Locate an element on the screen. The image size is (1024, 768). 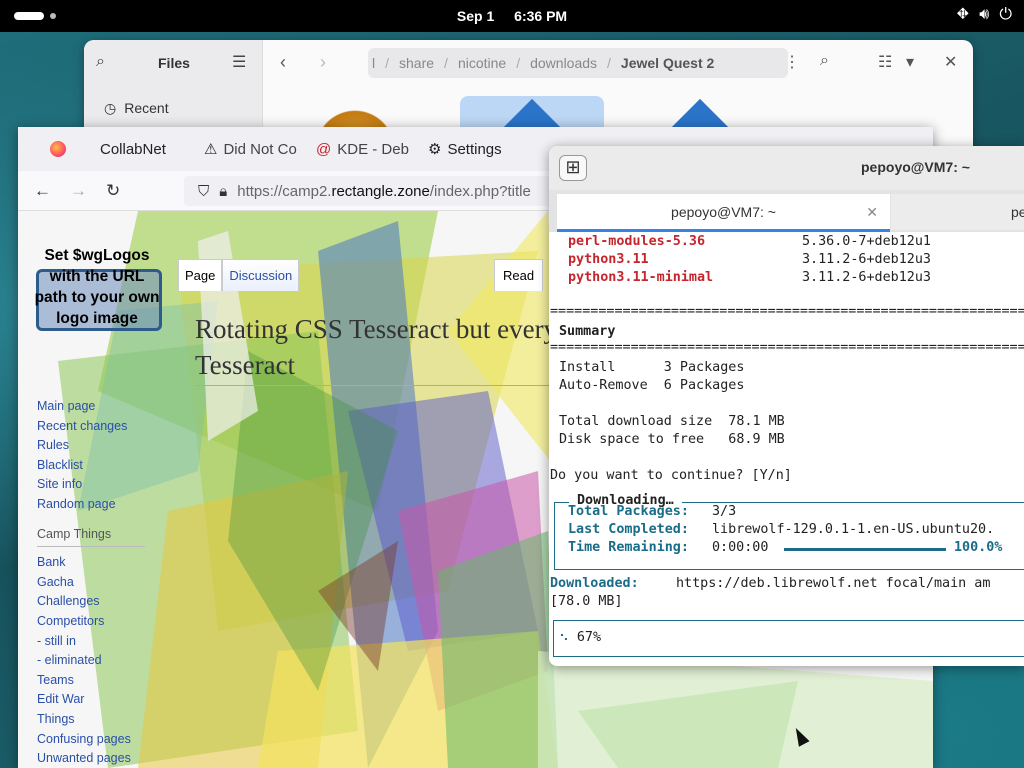
chevron-down-icon: ▾ is located at coordinates (910, 62).